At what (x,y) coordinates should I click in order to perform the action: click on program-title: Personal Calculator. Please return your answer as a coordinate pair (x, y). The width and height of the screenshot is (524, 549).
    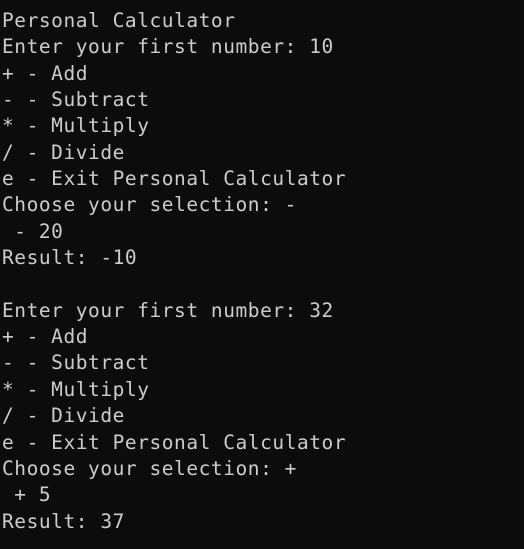
    Looking at the image, I should click on (119, 20).